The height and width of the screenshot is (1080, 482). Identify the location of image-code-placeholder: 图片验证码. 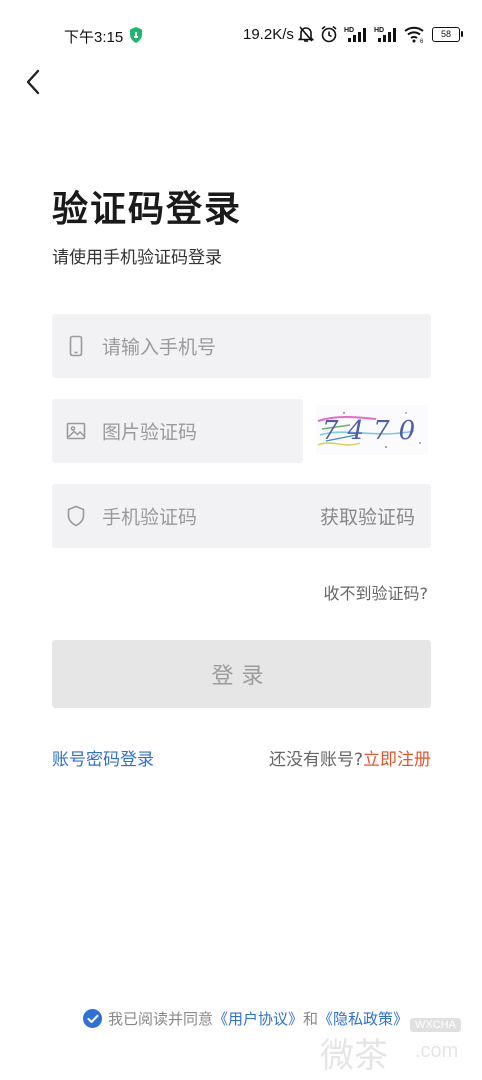
(150, 432).